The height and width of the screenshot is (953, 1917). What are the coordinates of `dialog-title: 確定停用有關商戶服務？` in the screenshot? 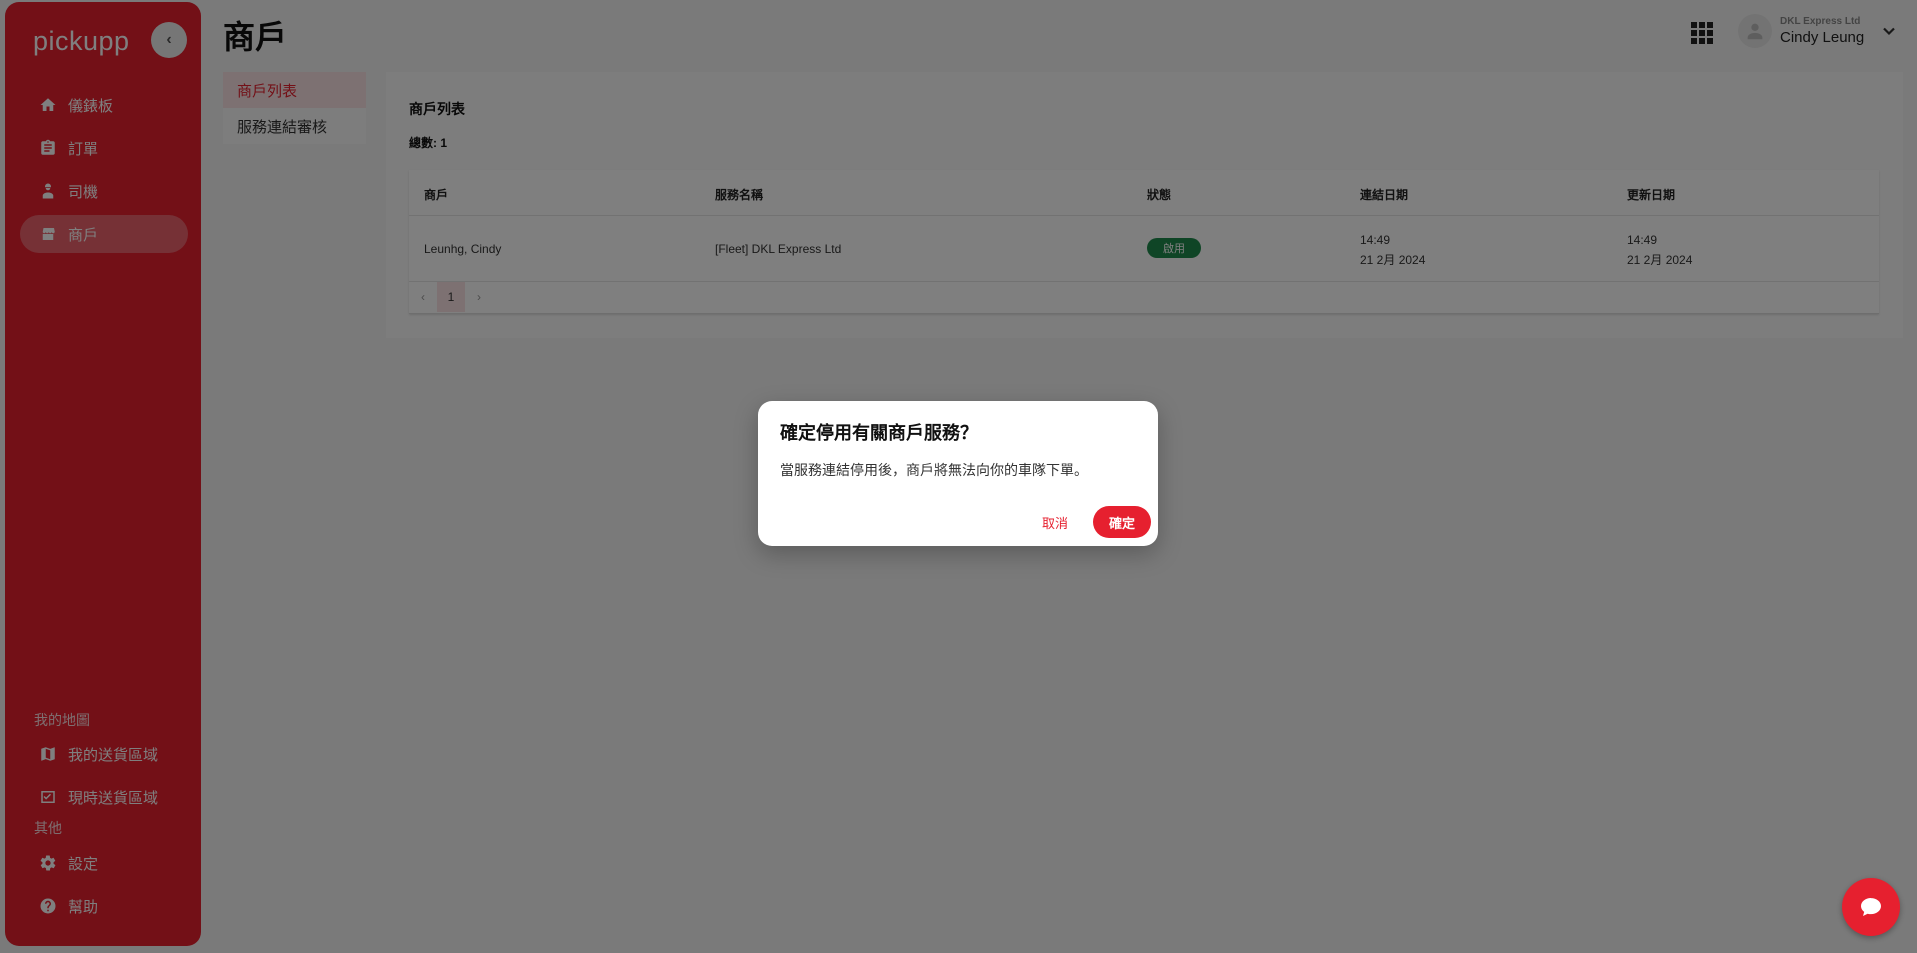 It's located at (879, 433).